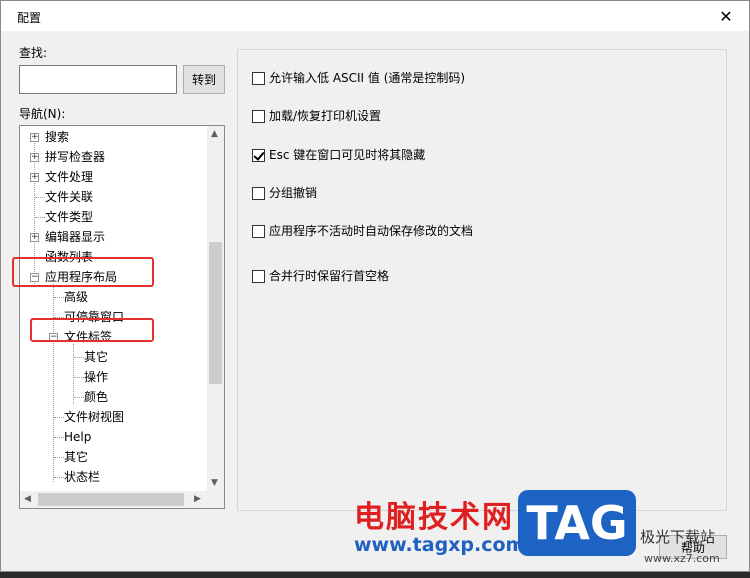 This screenshot has height=578, width=750. What do you see at coordinates (434, 517) in the screenshot?
I see `watermark-title: 电脑技术网` at bounding box center [434, 517].